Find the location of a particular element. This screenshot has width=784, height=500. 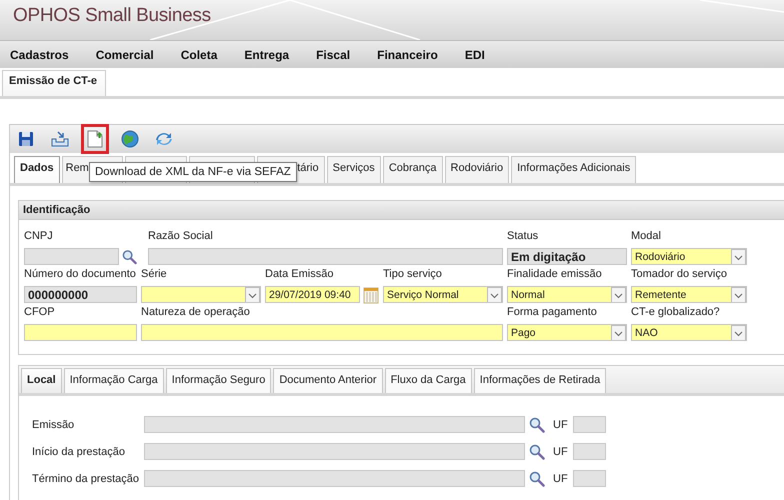

field-label: Tipo serviço is located at coordinates (413, 274).